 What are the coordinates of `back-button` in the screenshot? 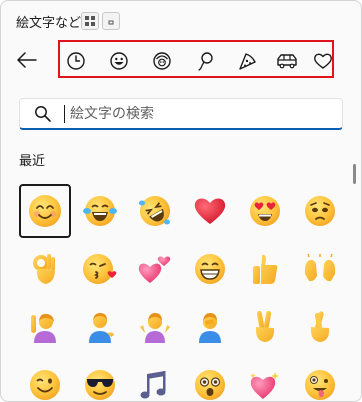 It's located at (27, 60).